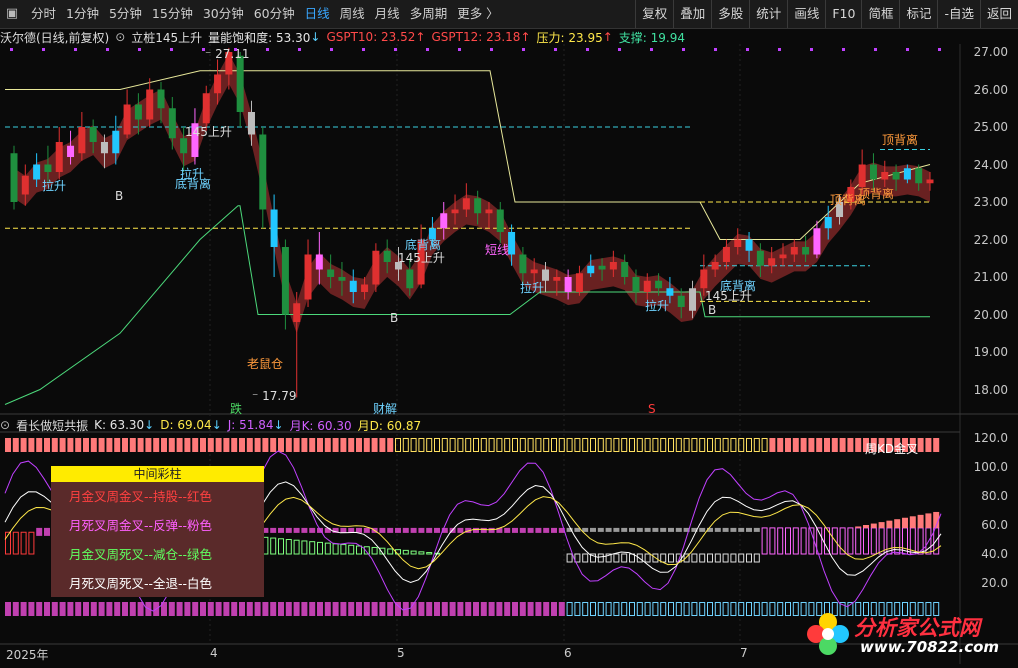 The width and height of the screenshot is (1018, 668). Describe the element at coordinates (125, 14) in the screenshot. I see `period-tab-2: 5分钟` at that location.